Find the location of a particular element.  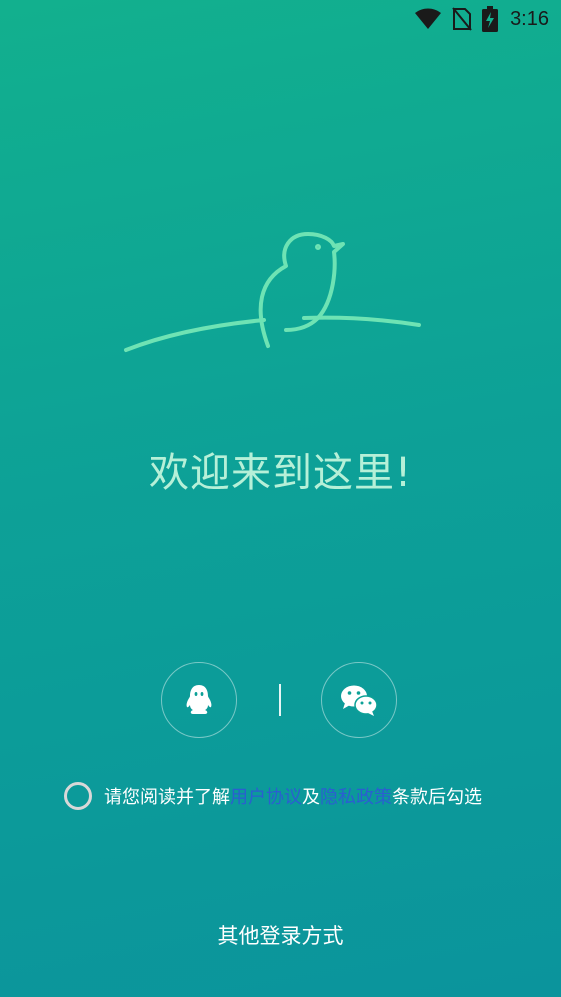

wechat-login-button is located at coordinates (359, 700).